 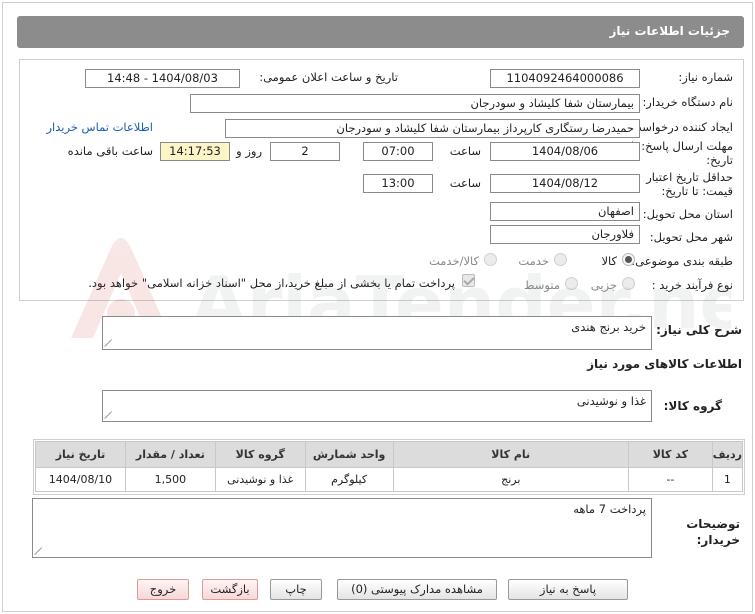 What do you see at coordinates (682, 261) in the screenshot?
I see `category-label: طبقه بندی موضوعی:` at bounding box center [682, 261].